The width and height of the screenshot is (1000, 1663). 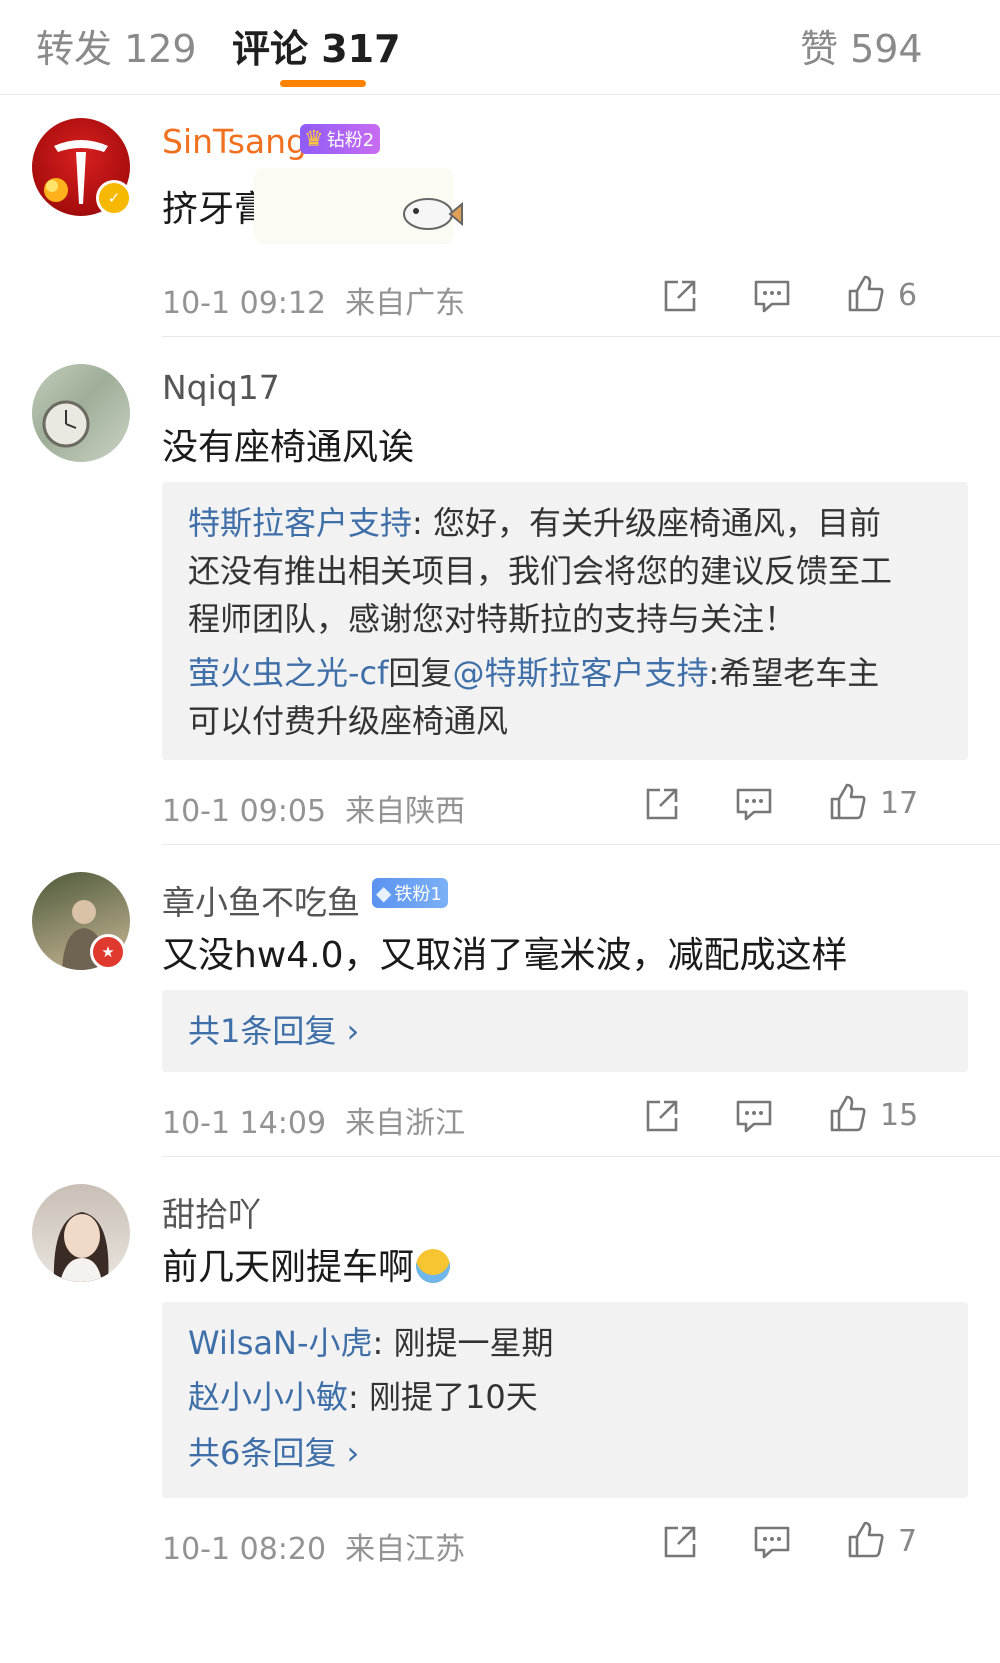 I want to click on reply-box: WilsaN-小虎: 刚提一星期 赵小小小敏: 刚提了10天 共6条回复 ›, so click(x=565, y=1400).